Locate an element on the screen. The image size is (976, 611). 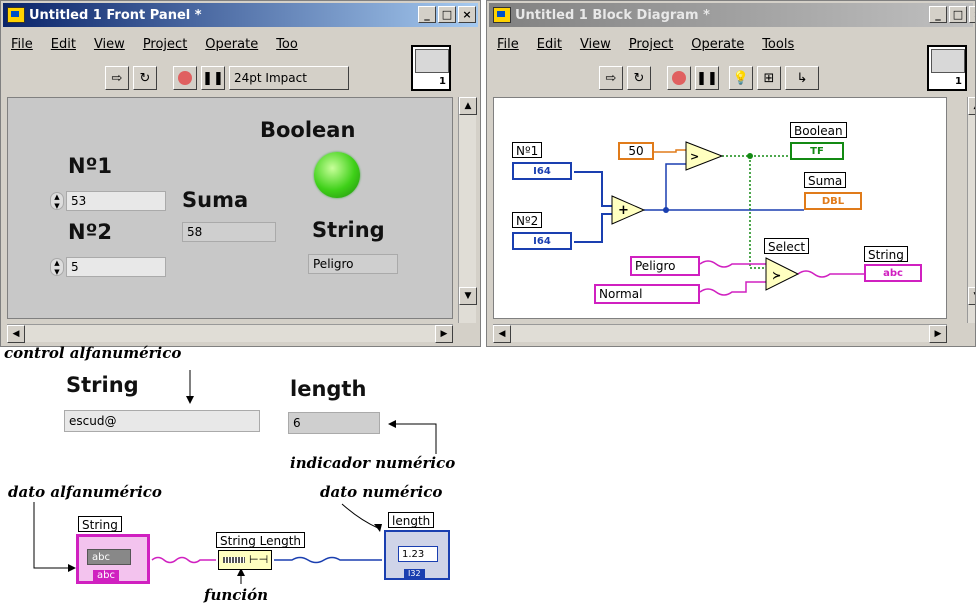
suma-terminal: DBL is located at coordinates (833, 201).